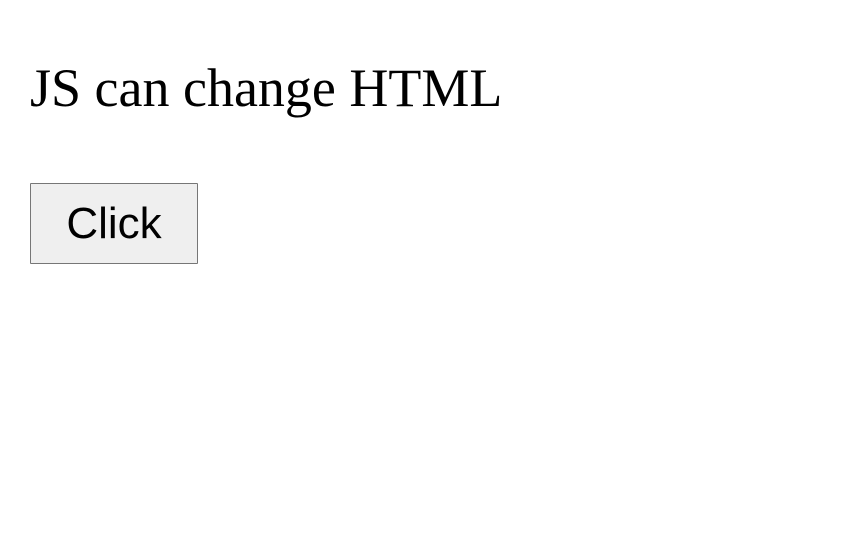 The width and height of the screenshot is (864, 534). What do you see at coordinates (114, 223) in the screenshot?
I see `click-button: Click` at bounding box center [114, 223].